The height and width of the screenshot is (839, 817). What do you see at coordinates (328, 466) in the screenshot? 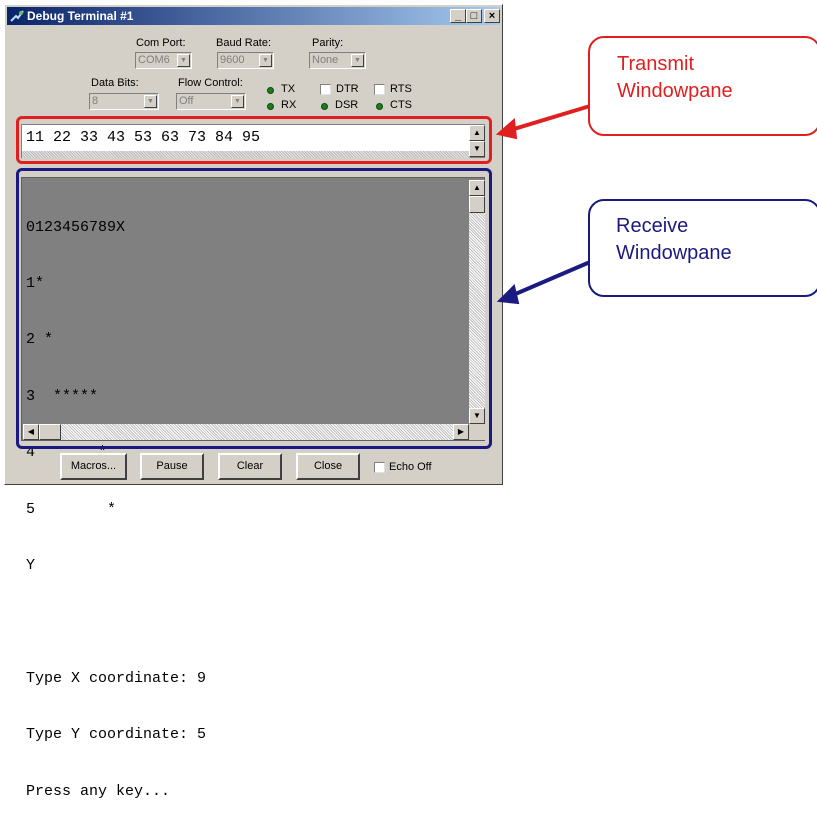
I see `close-button: Close` at bounding box center [328, 466].